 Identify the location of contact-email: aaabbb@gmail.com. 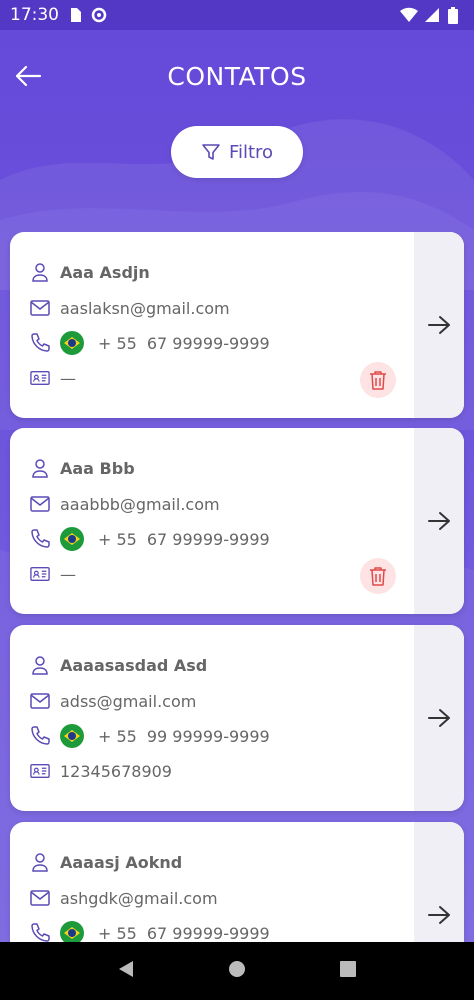
(140, 504).